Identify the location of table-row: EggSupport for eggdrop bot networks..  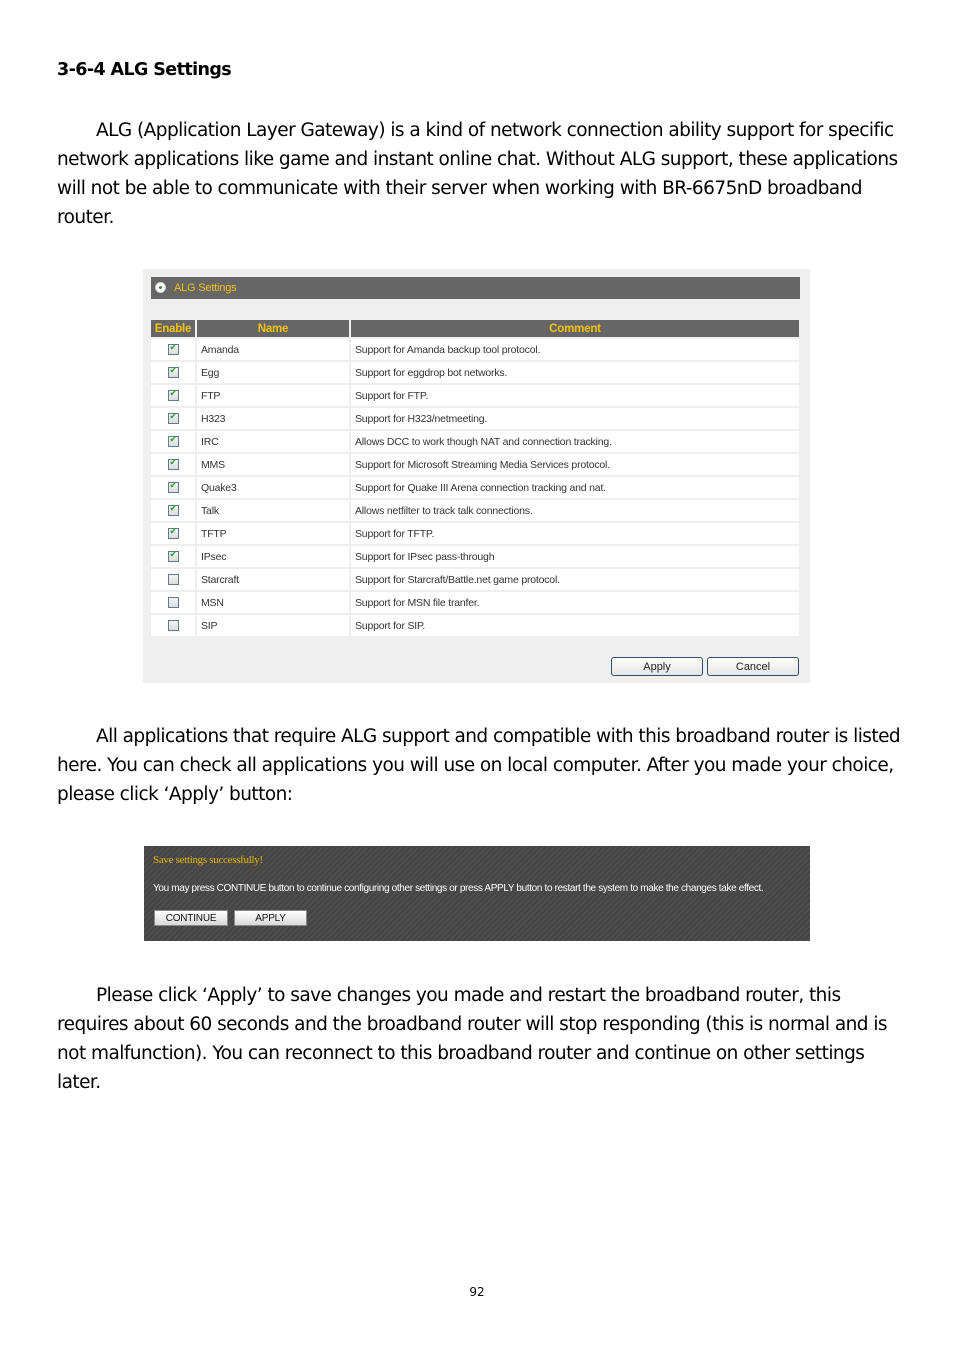
(475, 372).